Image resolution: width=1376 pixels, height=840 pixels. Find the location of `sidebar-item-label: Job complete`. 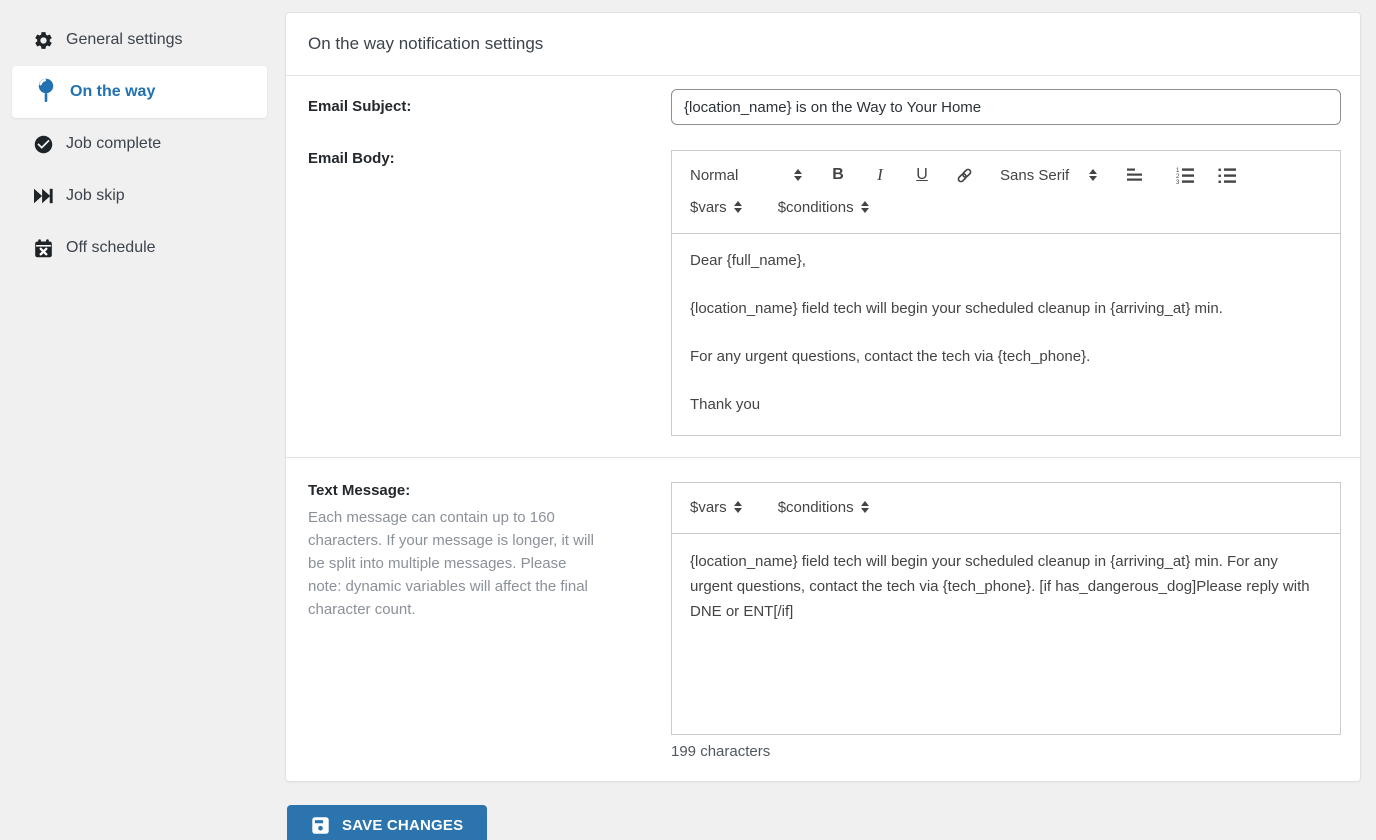

sidebar-item-label: Job complete is located at coordinates (114, 143).